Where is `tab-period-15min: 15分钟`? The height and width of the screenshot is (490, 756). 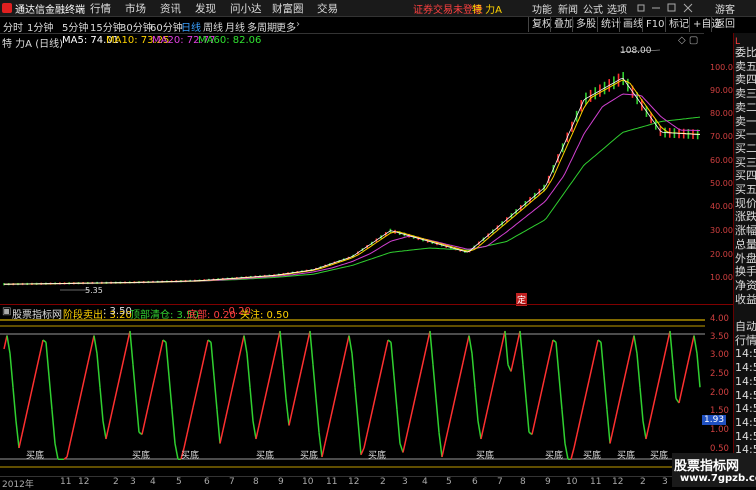 tab-period-15min: 15分钟 is located at coordinates (106, 26).